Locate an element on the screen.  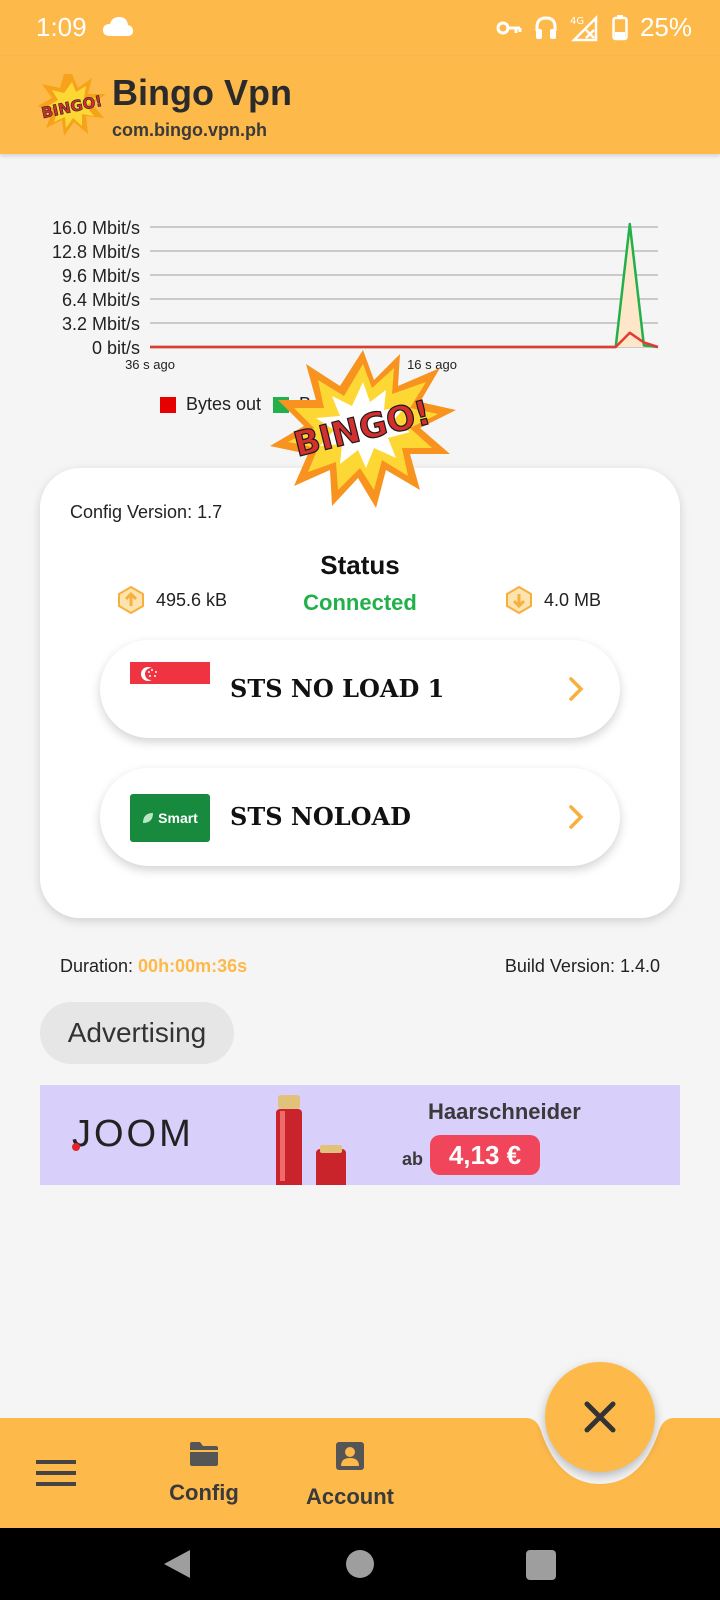
chart-y-tick-label: 16.0 Mbit/s is located at coordinates (96, 228).